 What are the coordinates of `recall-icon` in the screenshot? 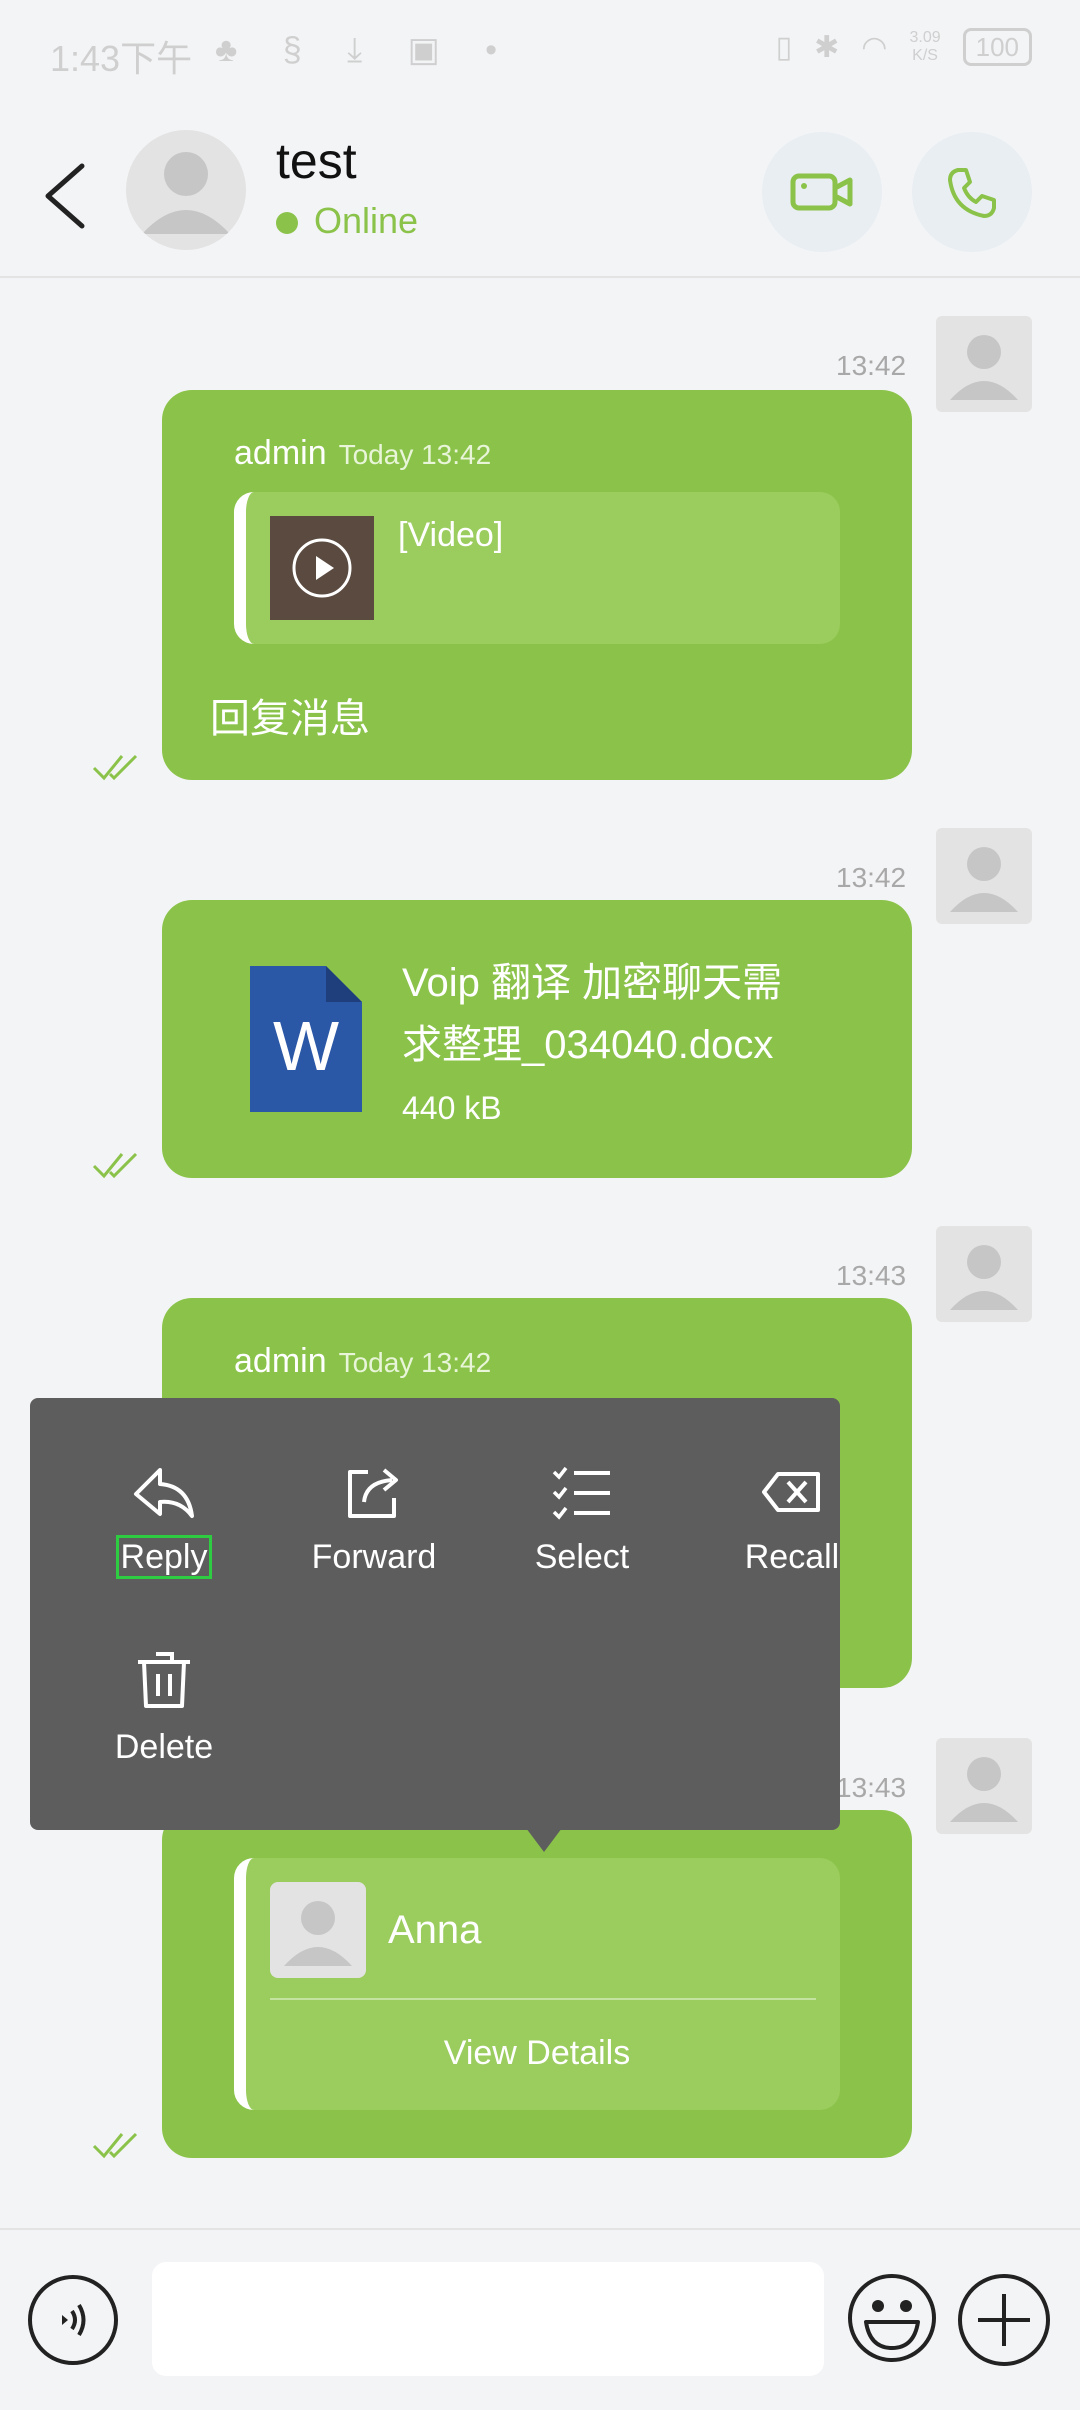 It's located at (791, 1492).